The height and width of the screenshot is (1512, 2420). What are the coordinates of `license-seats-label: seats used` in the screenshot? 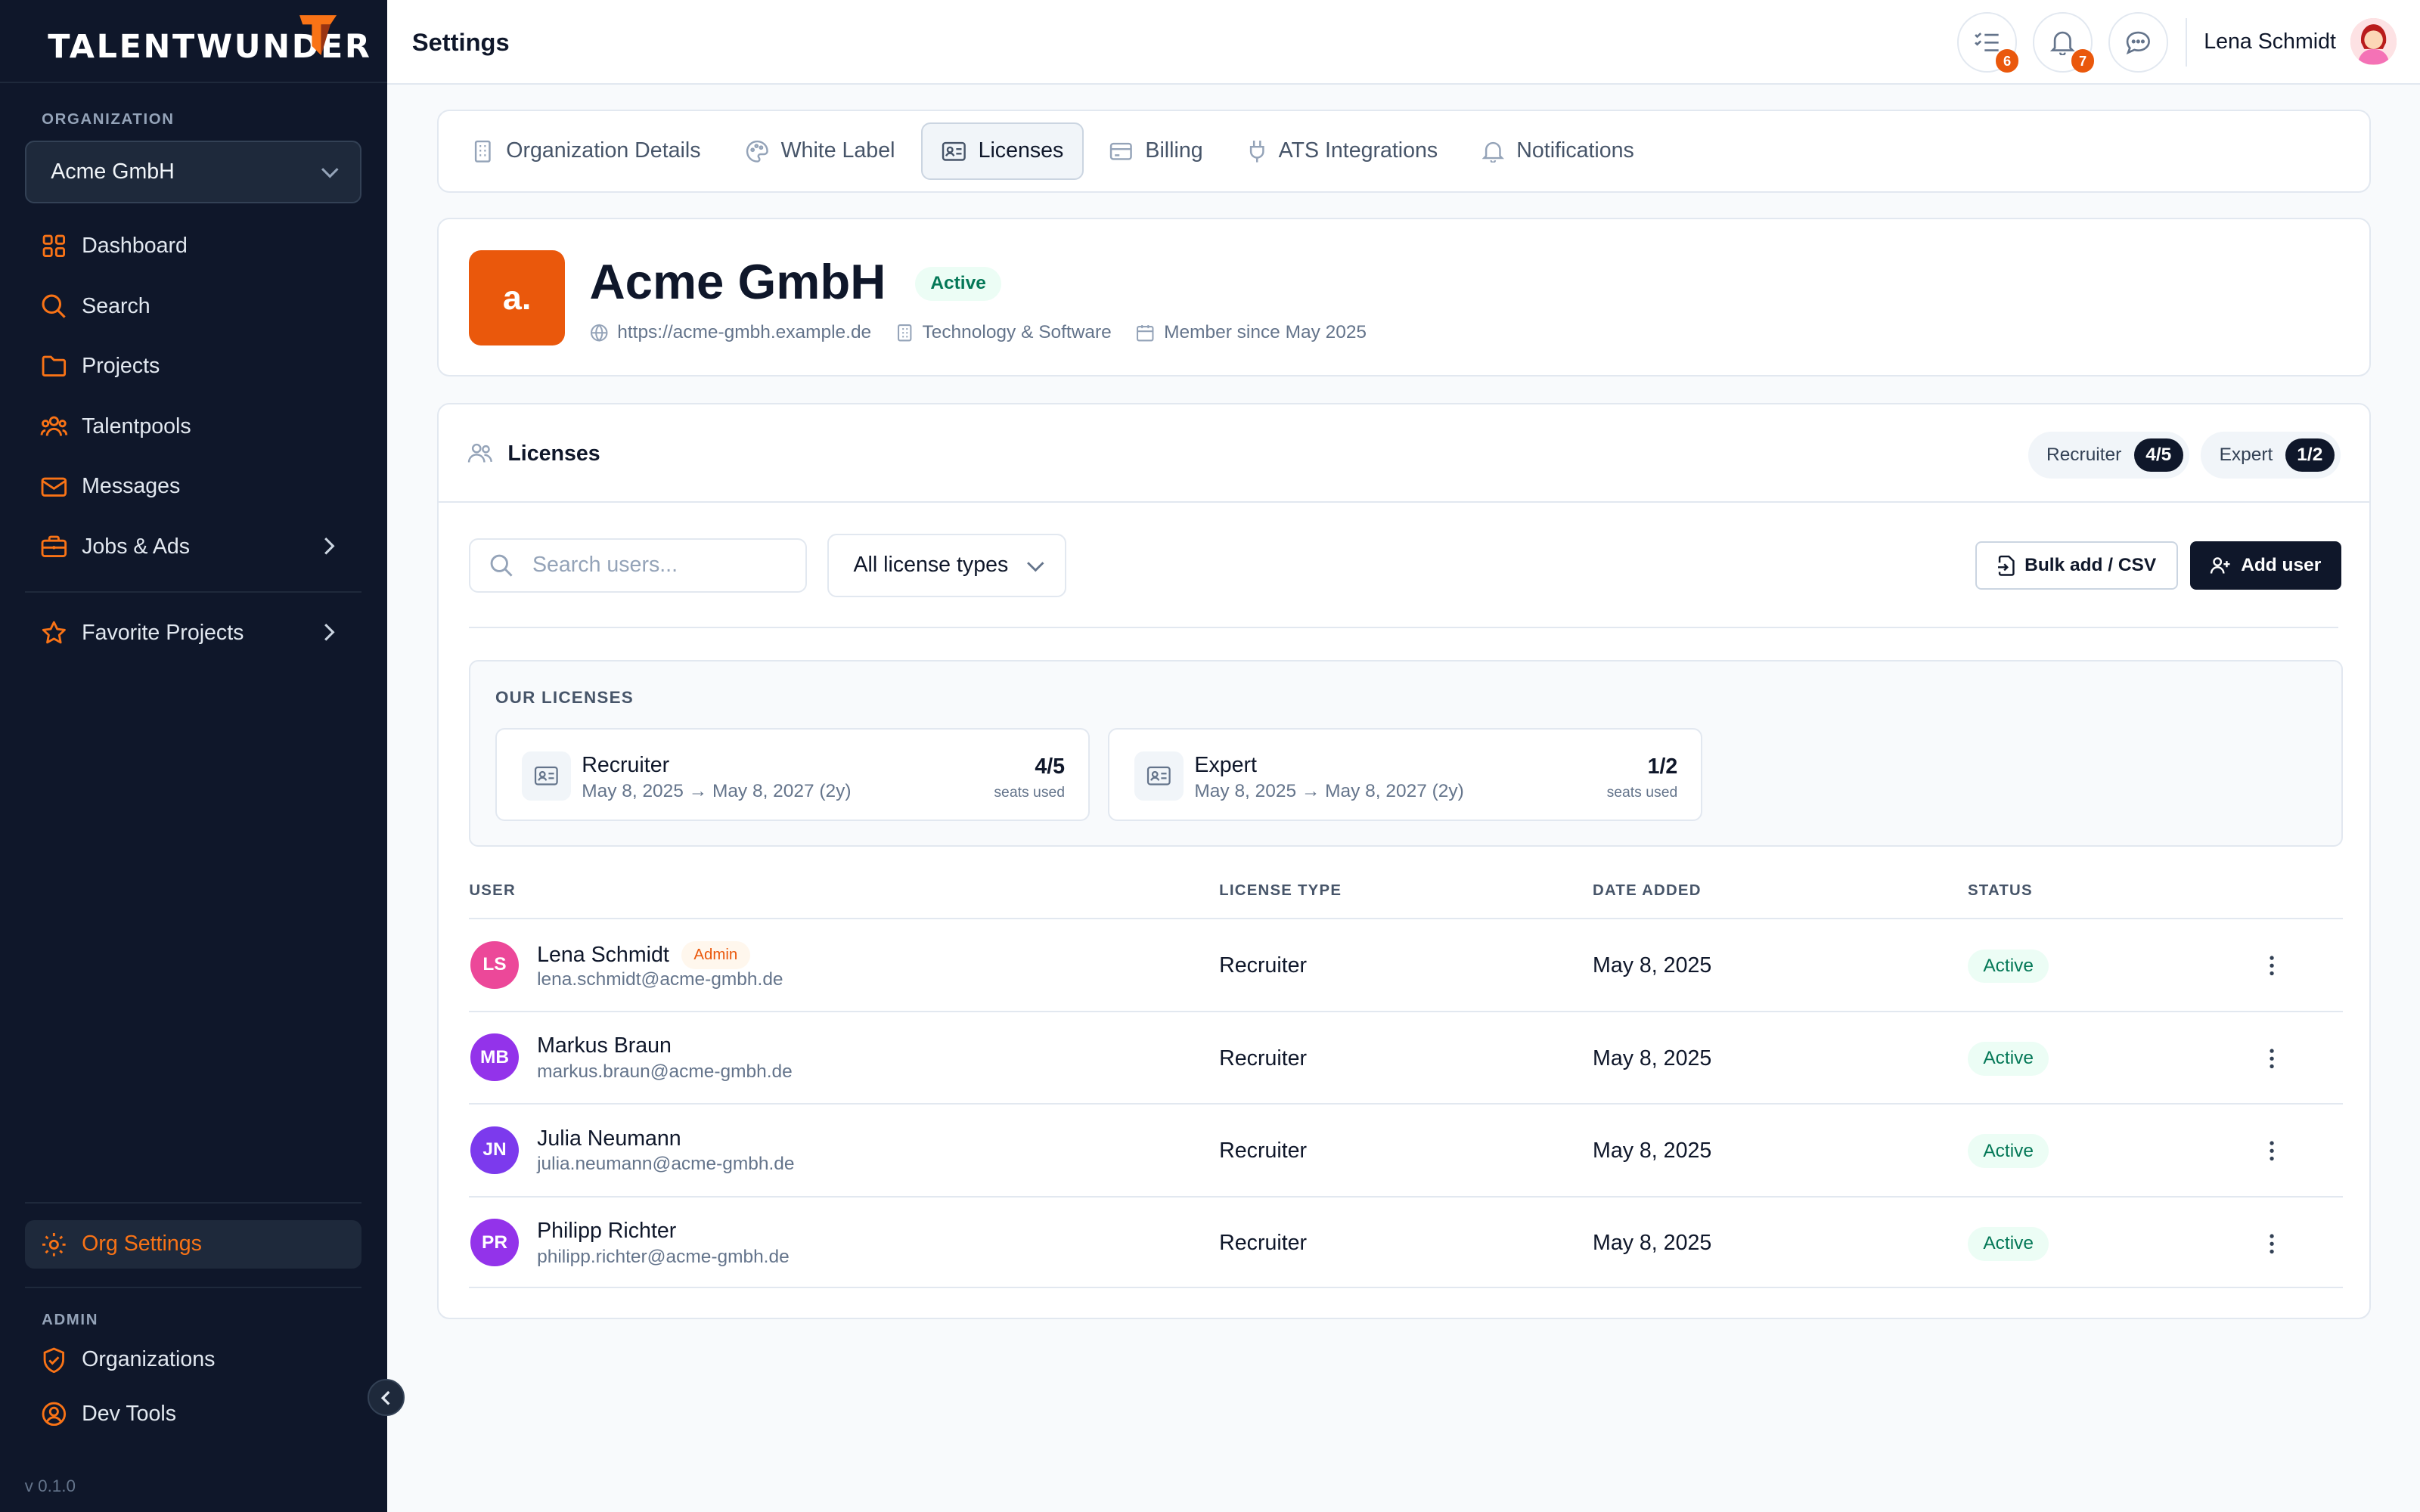 It's located at (1030, 792).